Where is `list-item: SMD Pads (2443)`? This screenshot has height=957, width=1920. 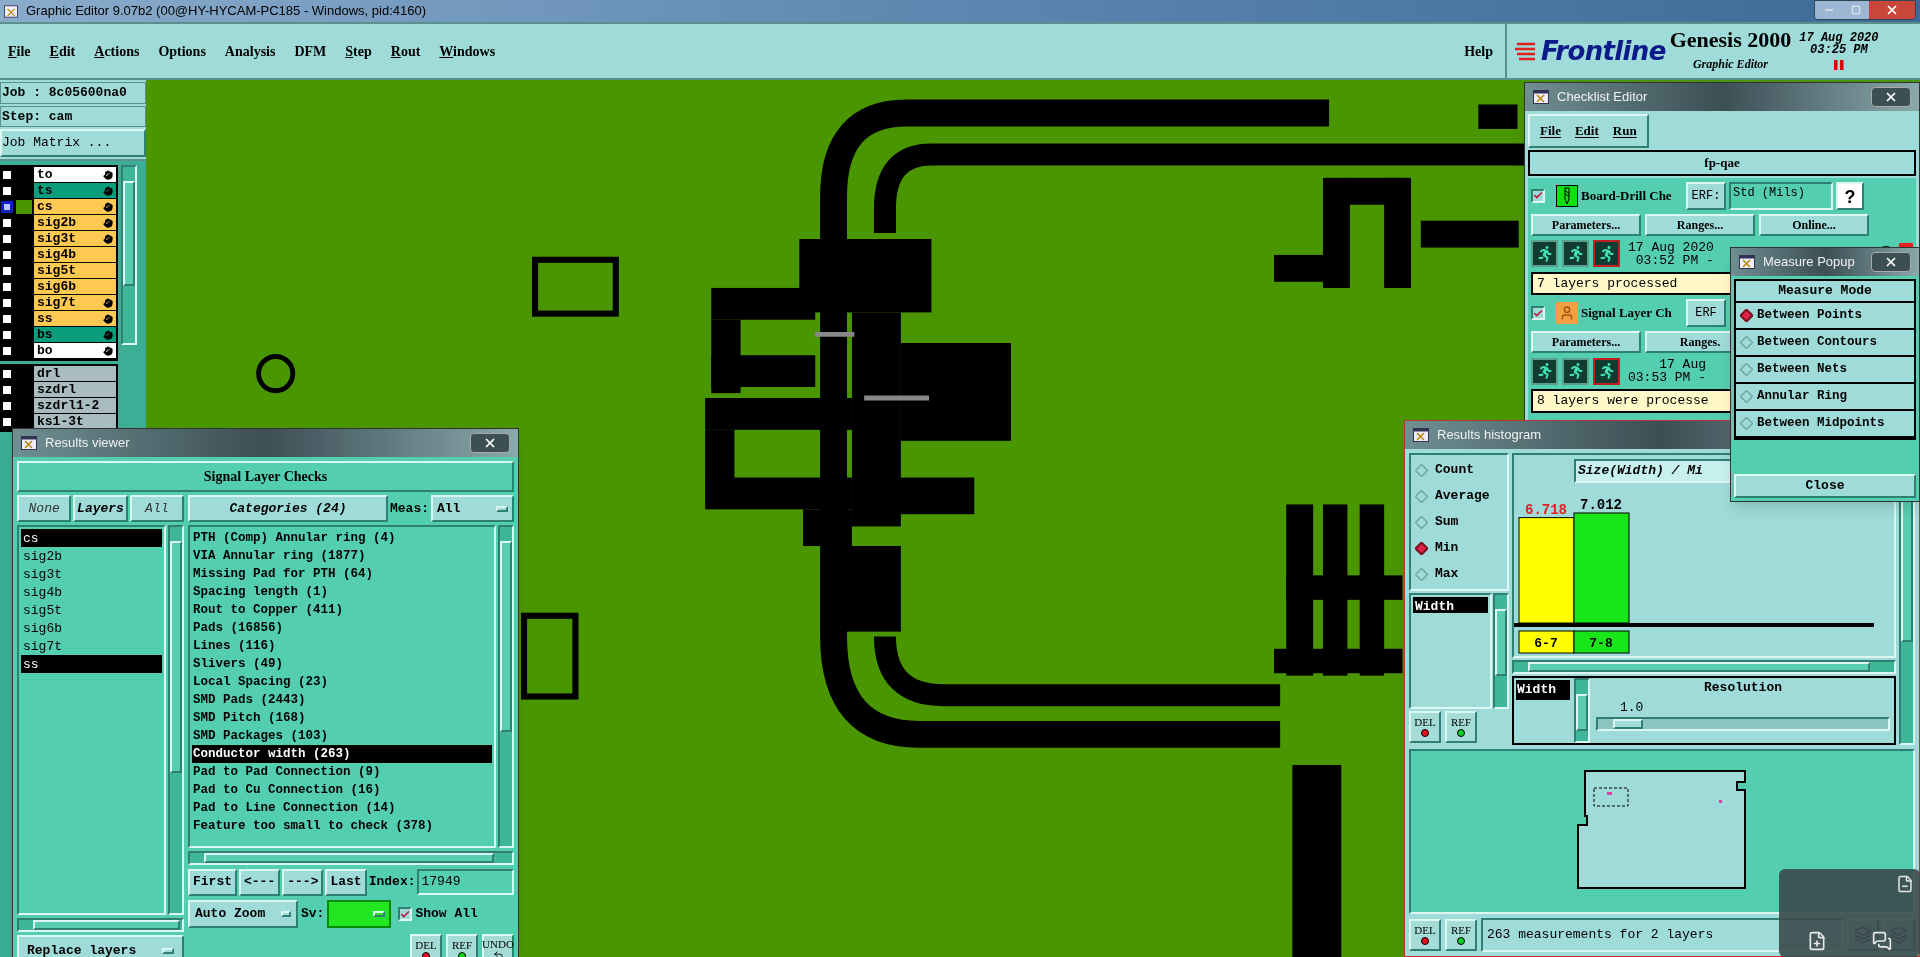 list-item: SMD Pads (2443) is located at coordinates (342, 700).